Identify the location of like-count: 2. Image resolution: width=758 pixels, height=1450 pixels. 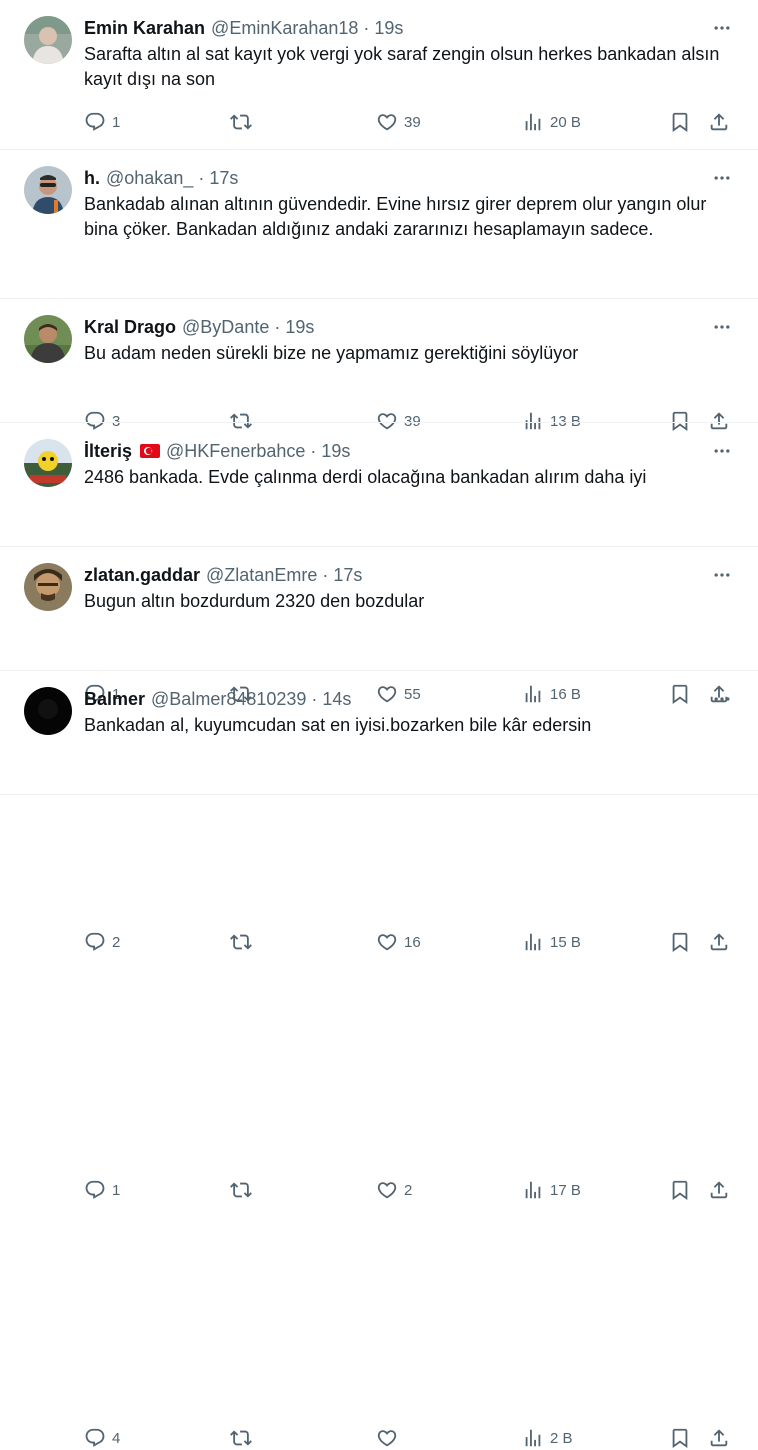
(408, 1190).